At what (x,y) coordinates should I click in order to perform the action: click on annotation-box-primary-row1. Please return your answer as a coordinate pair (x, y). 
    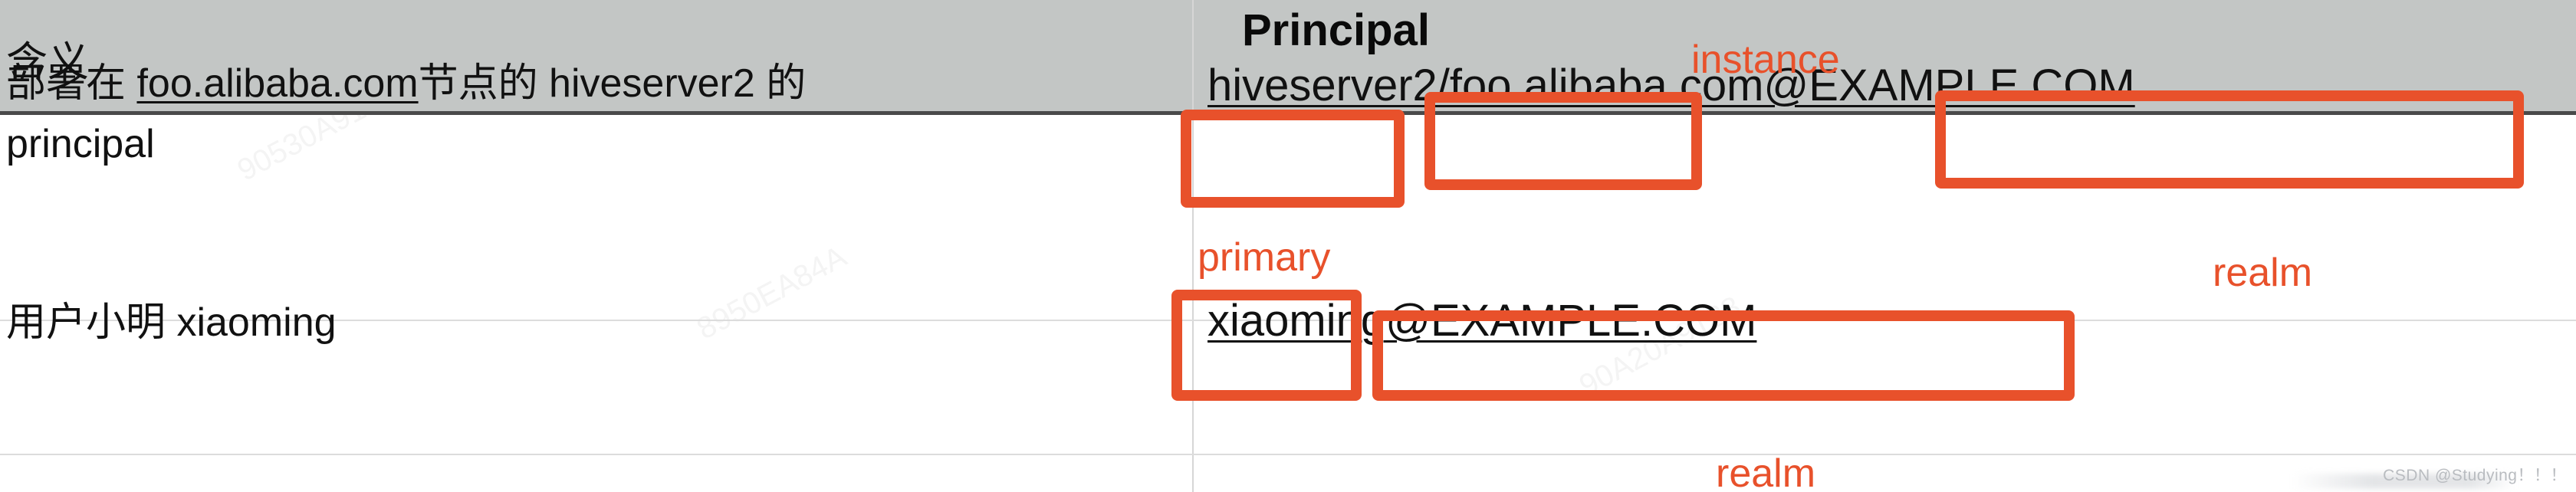
    Looking at the image, I should click on (1293, 159).